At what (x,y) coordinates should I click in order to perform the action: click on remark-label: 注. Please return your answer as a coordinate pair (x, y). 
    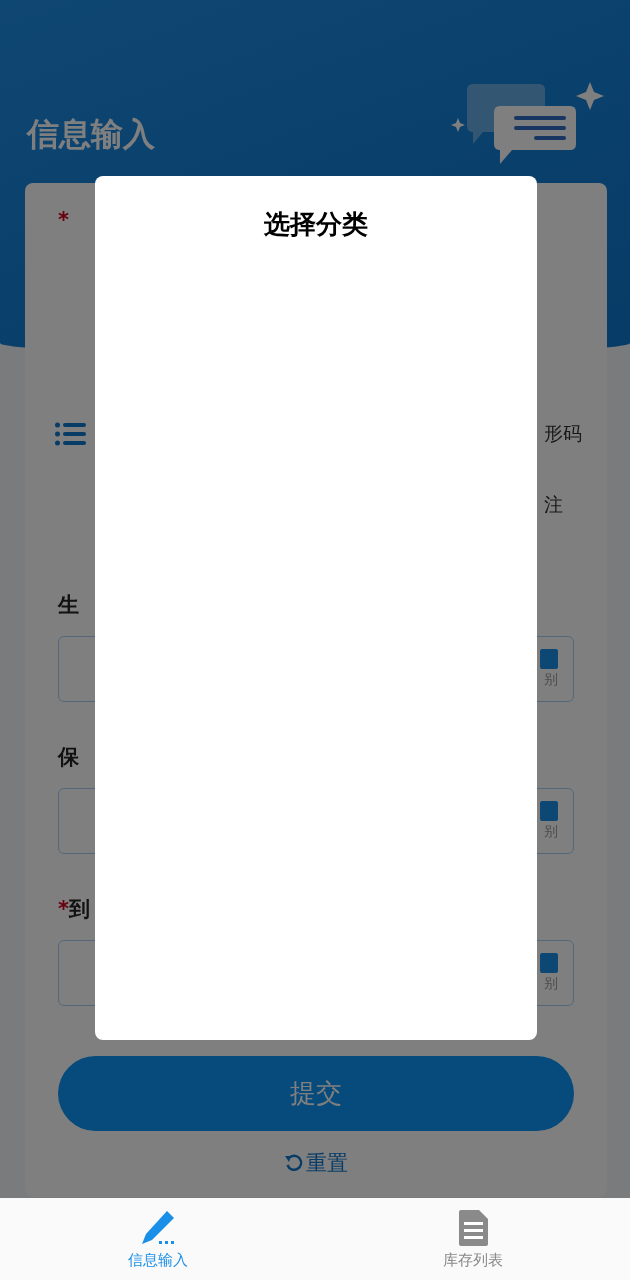
    Looking at the image, I should click on (553, 504).